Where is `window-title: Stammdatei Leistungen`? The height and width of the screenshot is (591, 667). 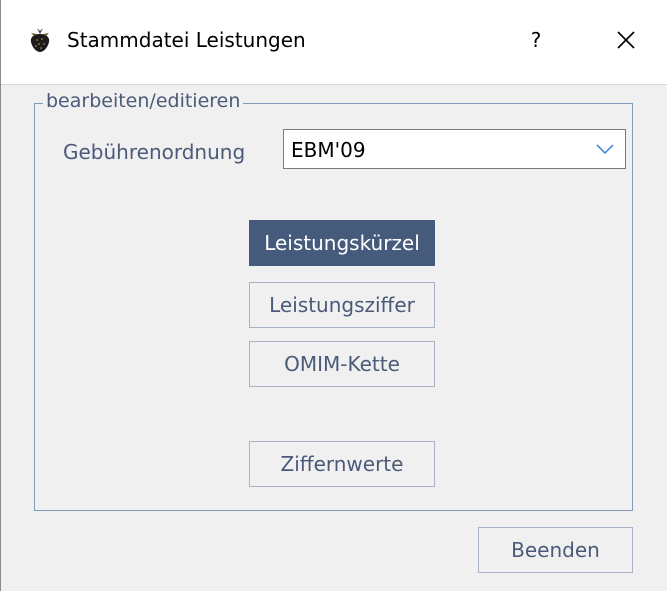
window-title: Stammdatei Leistungen is located at coordinates (186, 40).